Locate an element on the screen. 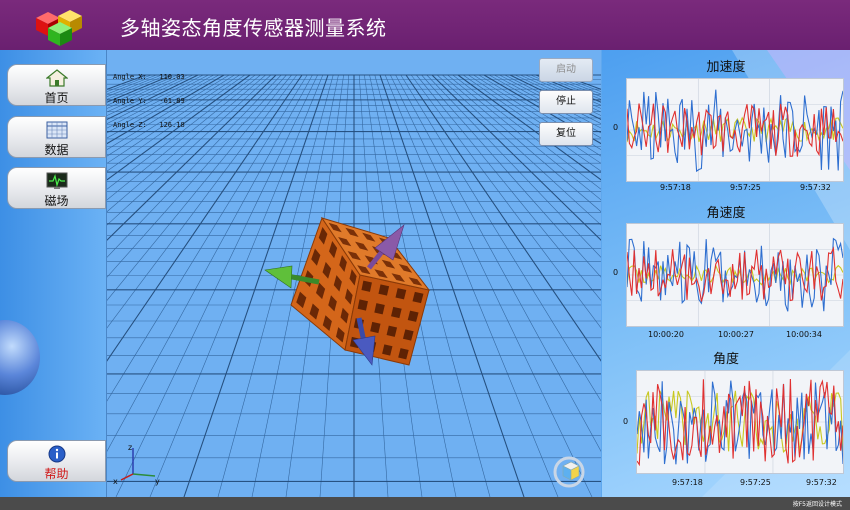  angle-tick-2: 9:57:32 is located at coordinates (821, 482).